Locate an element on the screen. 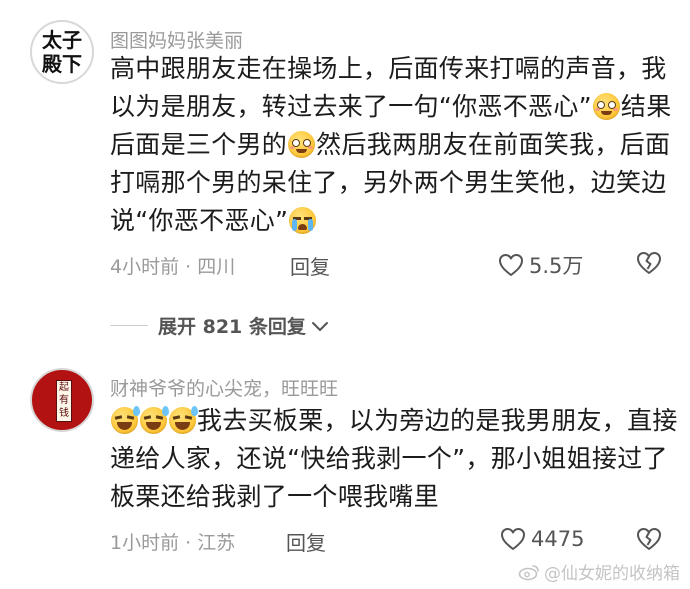  watermark-text: @仙女妮的收纳箱 is located at coordinates (612, 574).